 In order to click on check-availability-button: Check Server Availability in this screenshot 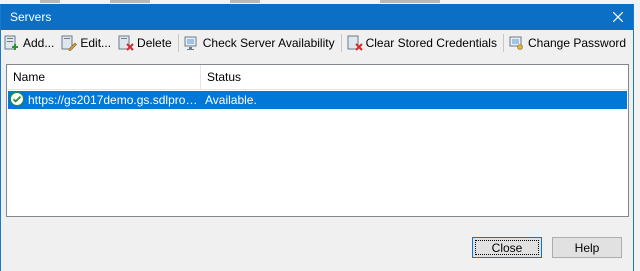, I will do `click(260, 43)`.